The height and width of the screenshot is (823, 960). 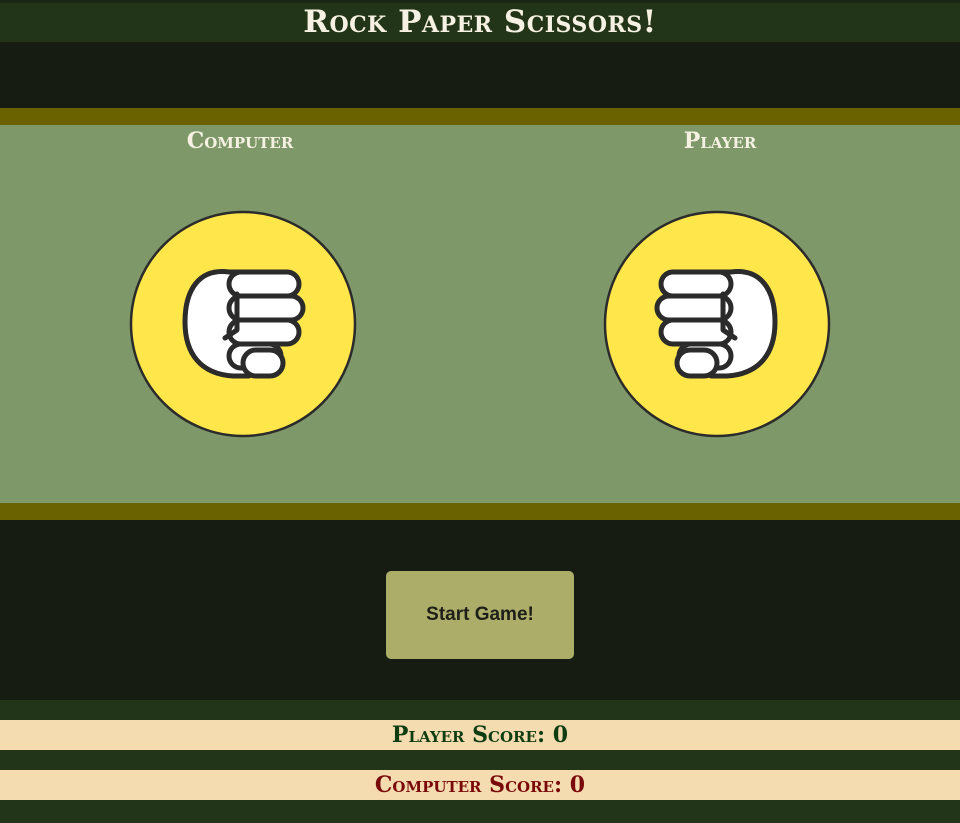 What do you see at coordinates (717, 324) in the screenshot?
I see `player-rock-fist-icon` at bounding box center [717, 324].